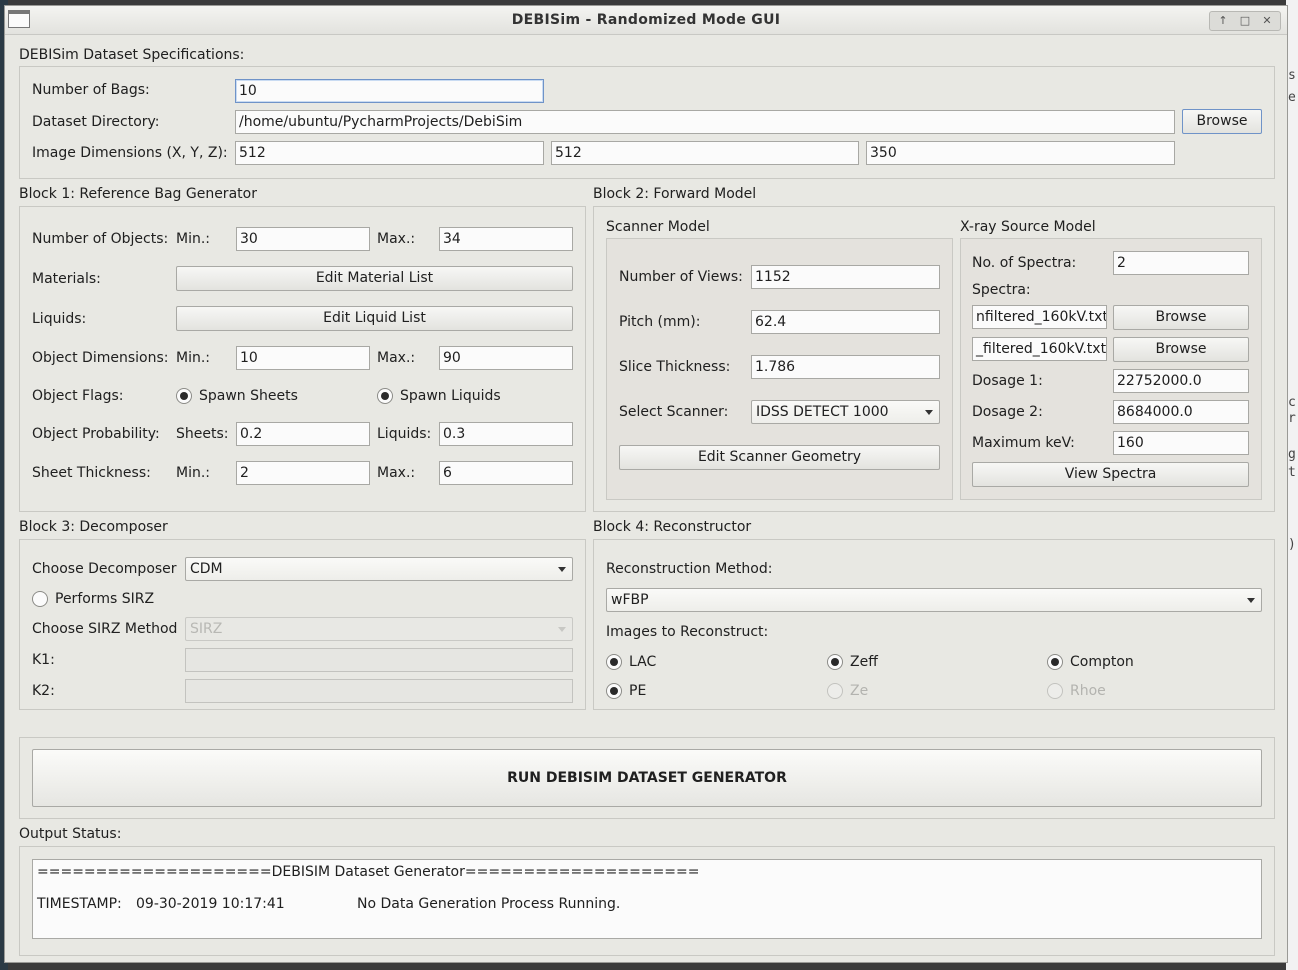 Image resolution: width=1298 pixels, height=970 pixels. I want to click on slice-thickness-label: Slice Thickness:, so click(675, 367).